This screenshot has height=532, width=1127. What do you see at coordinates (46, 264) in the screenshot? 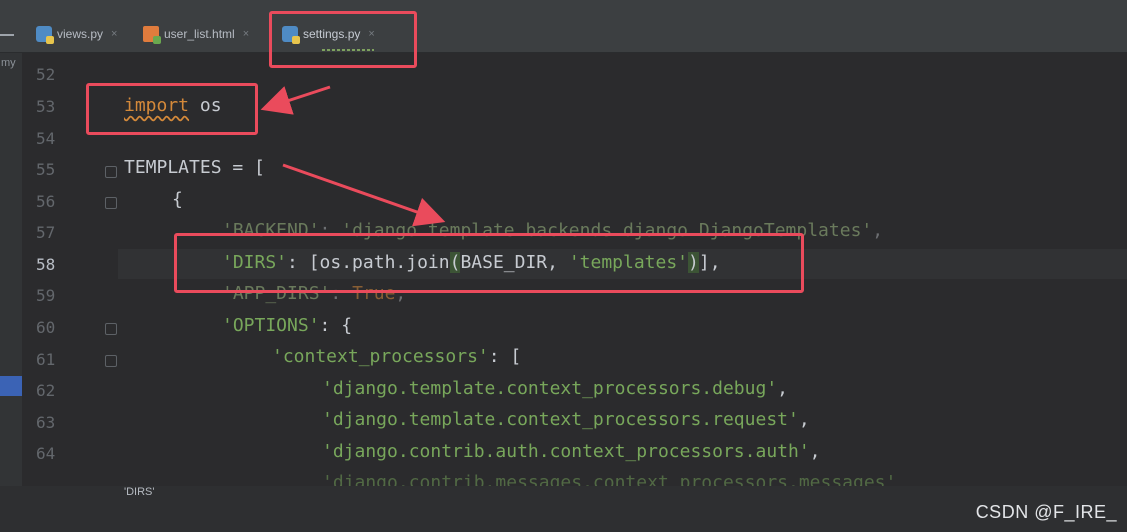
I see `line-number-current: 58` at bounding box center [46, 264].